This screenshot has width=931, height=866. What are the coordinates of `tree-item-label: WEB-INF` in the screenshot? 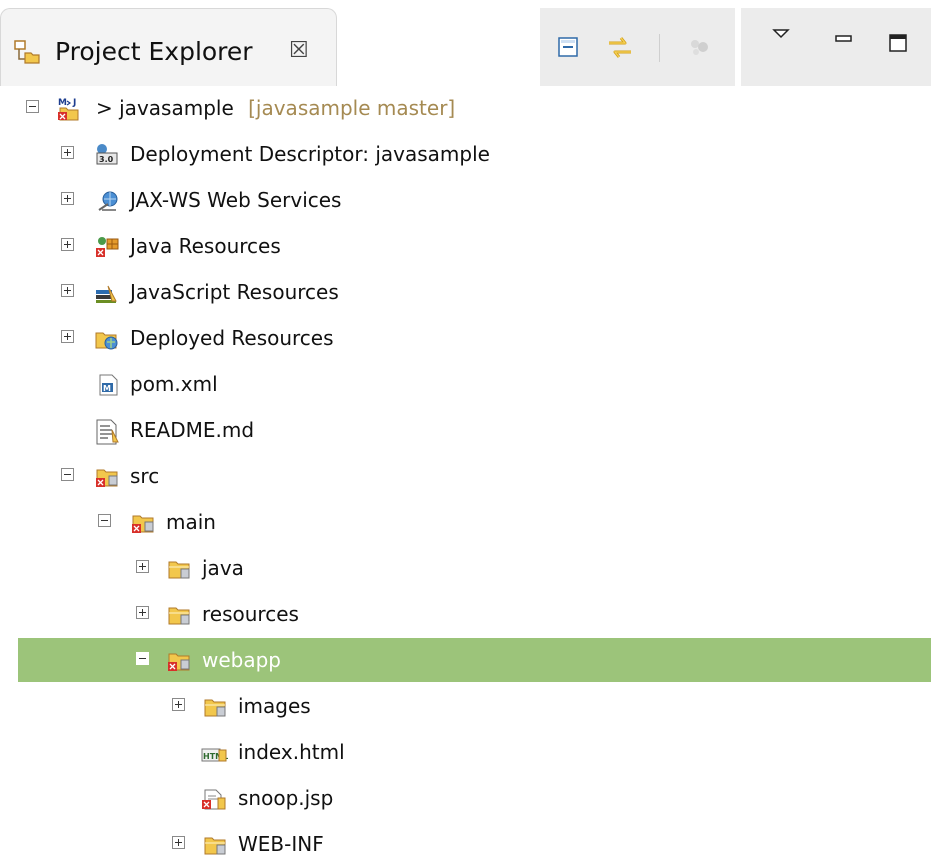 It's located at (281, 844).